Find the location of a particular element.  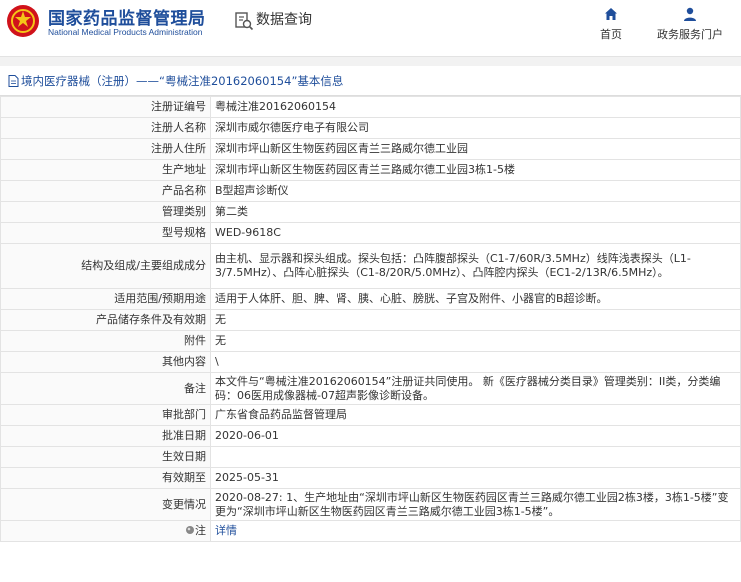

row-label: 型号规格 is located at coordinates (105, 233).